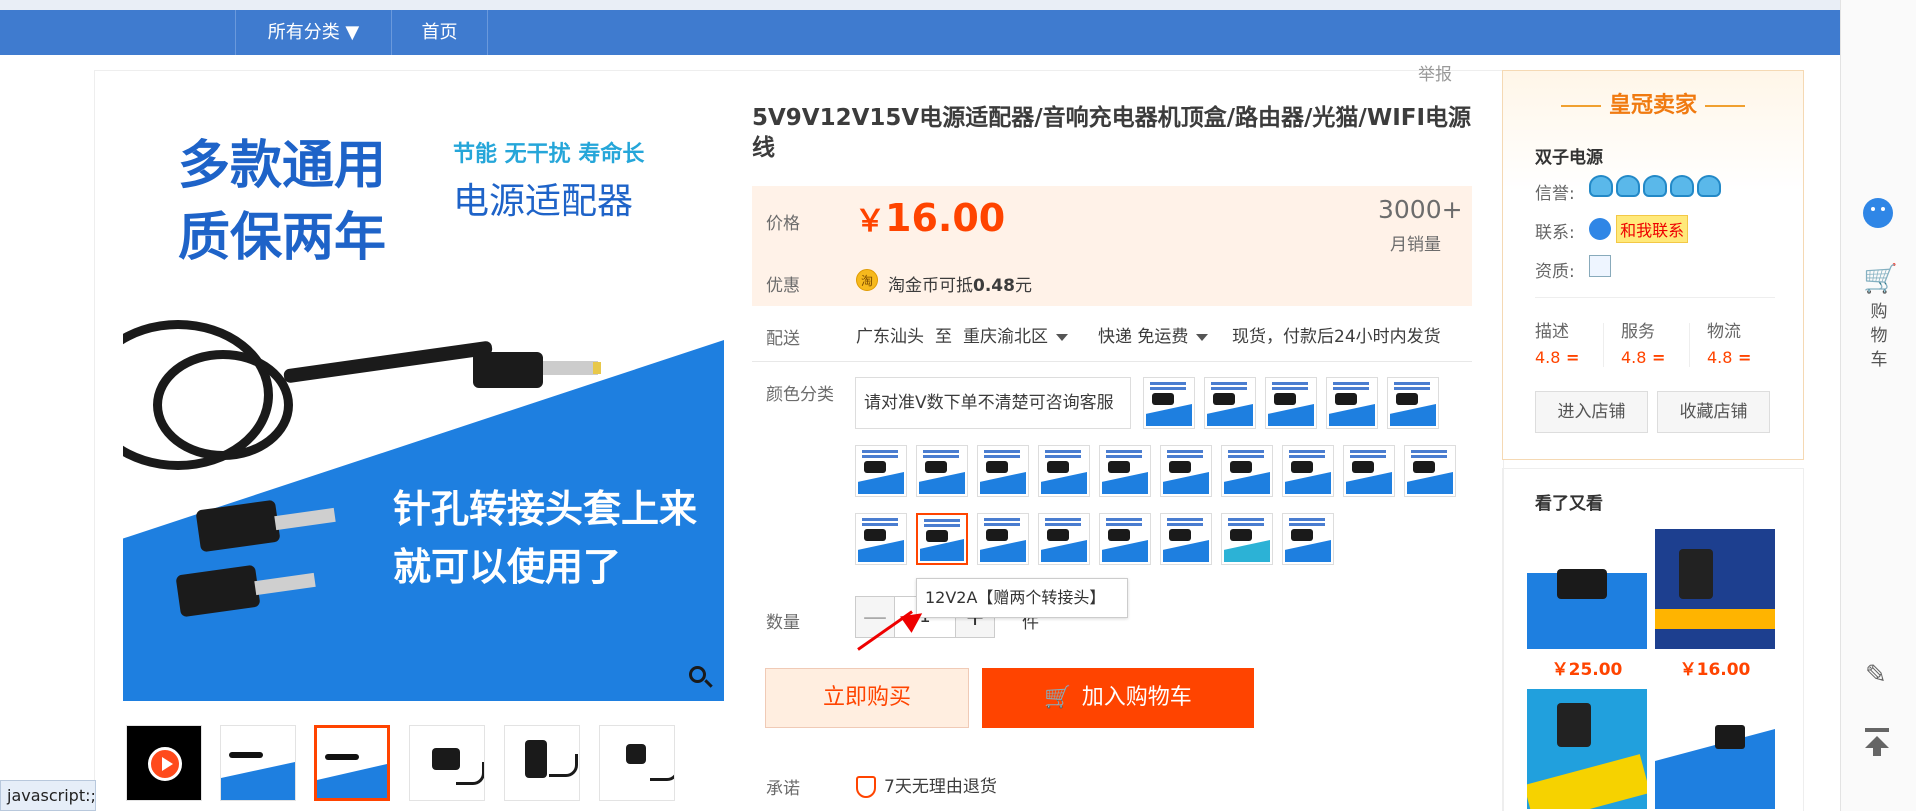 The height and width of the screenshot is (811, 1916). I want to click on play-icon, so click(165, 764).